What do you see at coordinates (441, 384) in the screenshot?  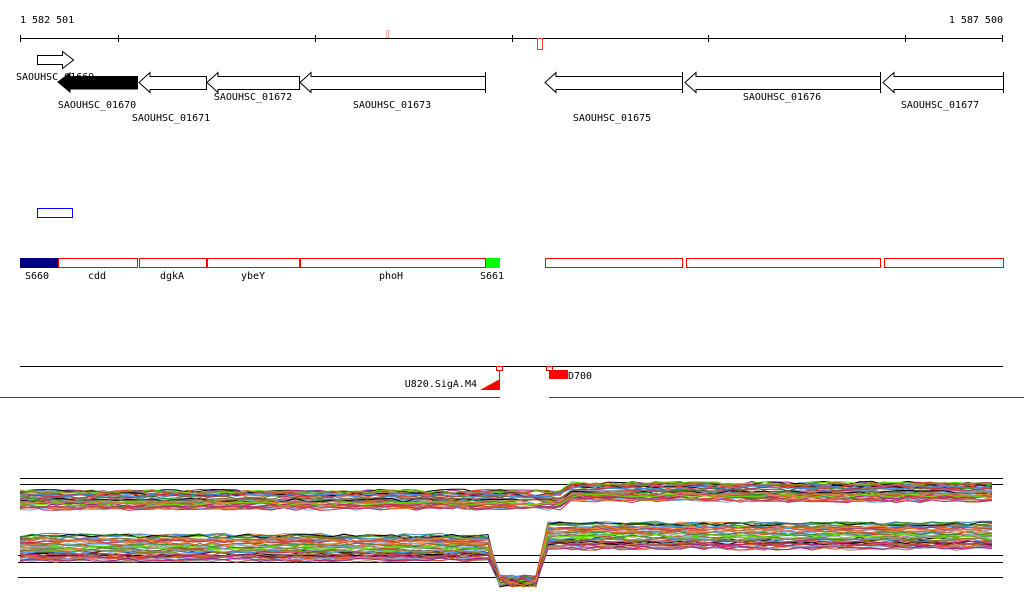 I see `svg-text: U820.SigA.M4` at bounding box center [441, 384].